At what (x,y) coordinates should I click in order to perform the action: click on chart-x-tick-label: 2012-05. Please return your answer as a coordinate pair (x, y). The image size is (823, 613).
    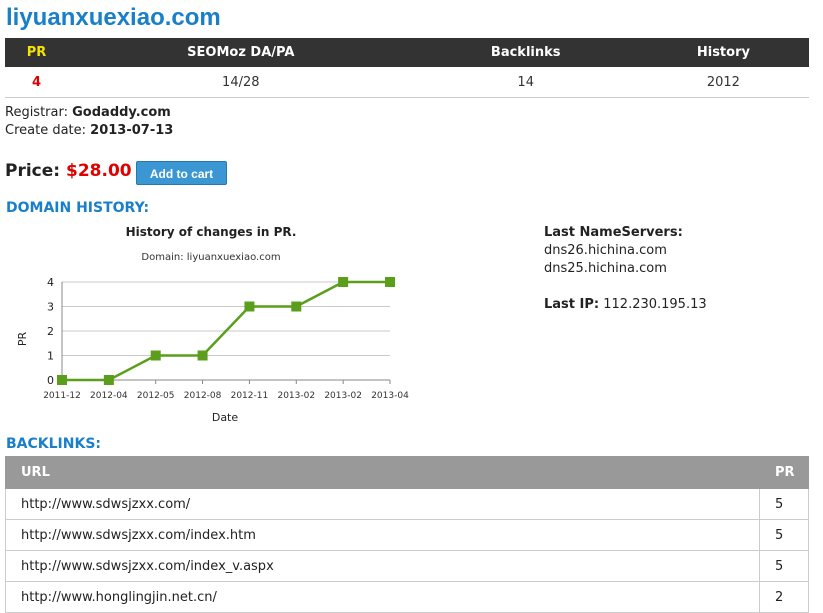
    Looking at the image, I should click on (156, 396).